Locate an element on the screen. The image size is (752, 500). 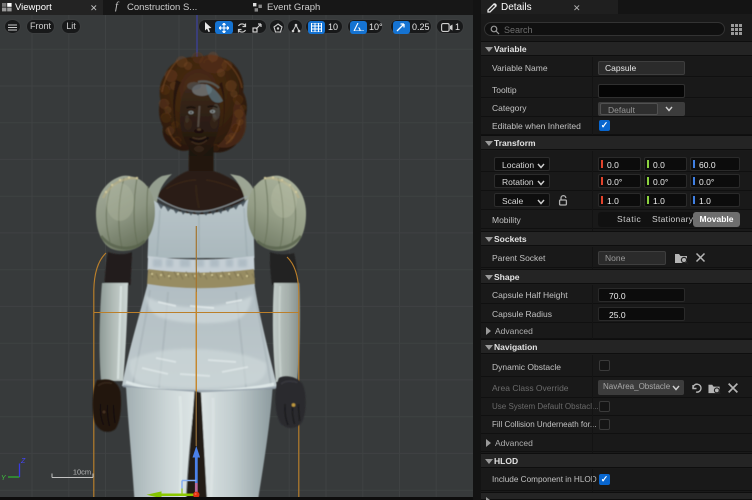
svg-text: Z is located at coordinates (23, 461).